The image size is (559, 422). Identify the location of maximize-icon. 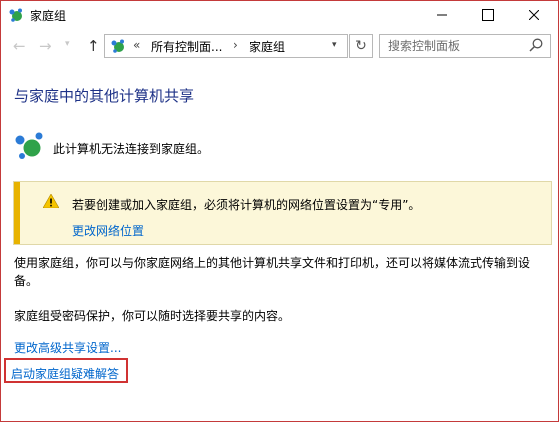
(488, 15).